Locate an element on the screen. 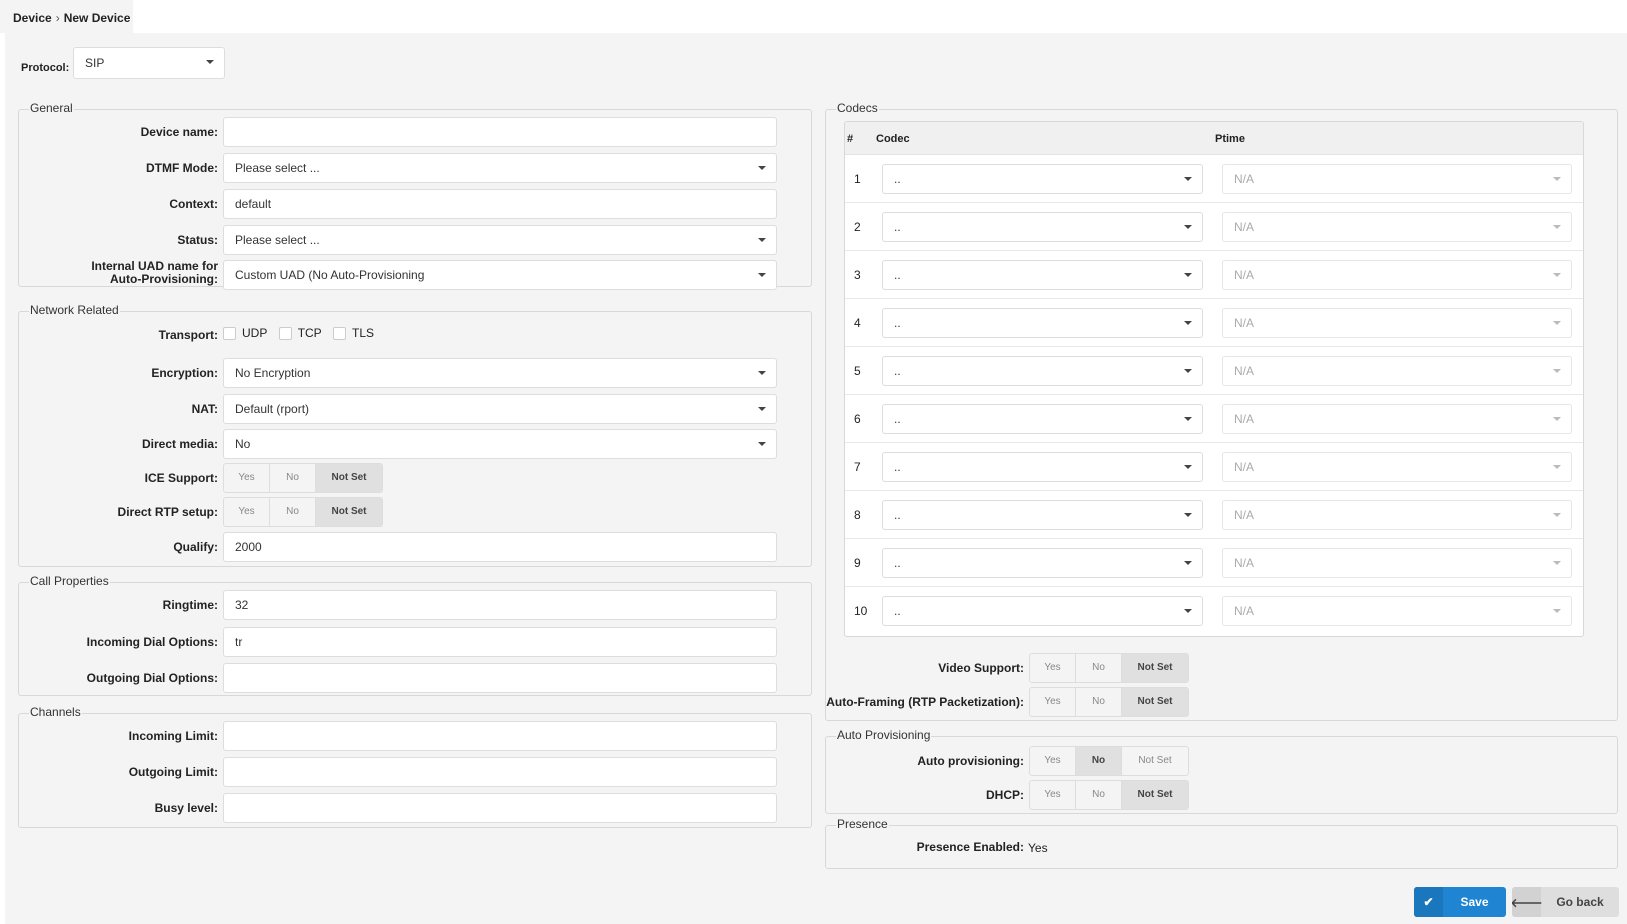  video-notset-button: Not Set is located at coordinates (1155, 668).